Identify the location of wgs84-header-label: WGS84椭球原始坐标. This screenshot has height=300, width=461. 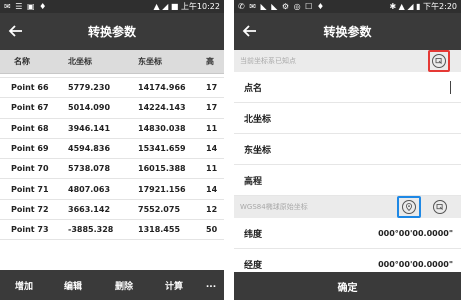
(274, 207).